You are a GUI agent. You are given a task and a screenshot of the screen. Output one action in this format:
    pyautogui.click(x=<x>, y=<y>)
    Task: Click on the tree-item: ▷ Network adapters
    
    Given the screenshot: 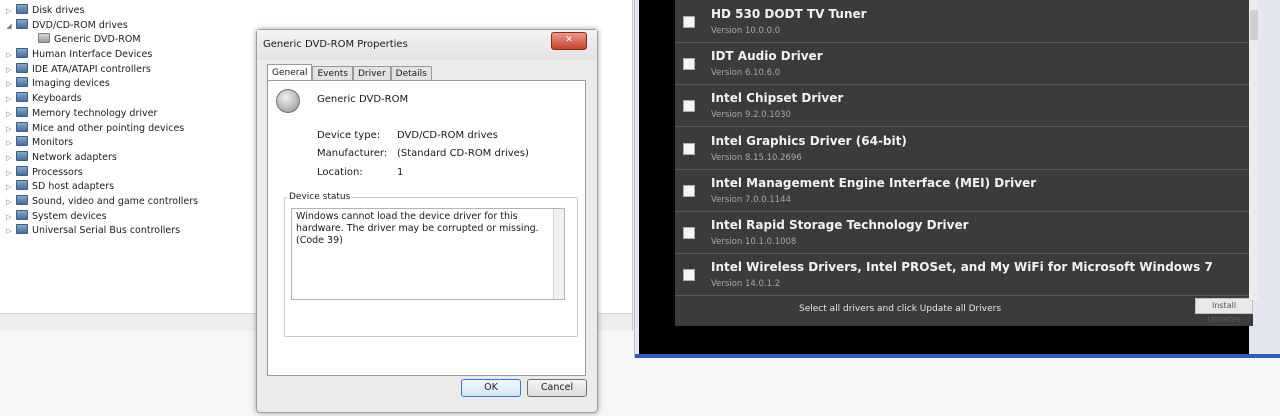 What is the action you would take?
    pyautogui.click(x=101, y=158)
    